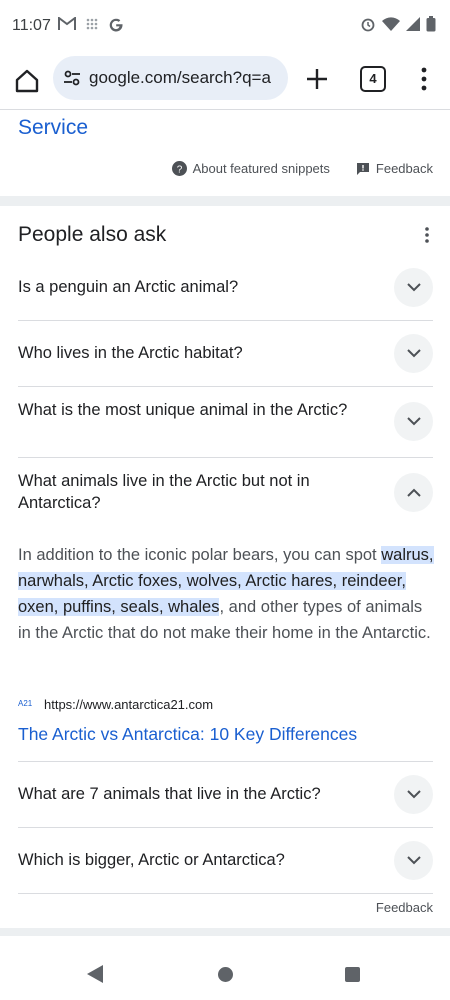 The image size is (450, 1000). What do you see at coordinates (391, 23) in the screenshot?
I see `wifi-icon` at bounding box center [391, 23].